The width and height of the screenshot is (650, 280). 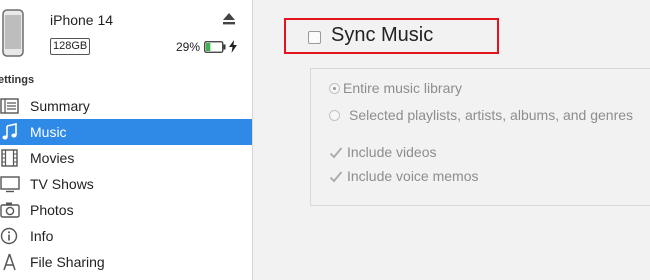 What do you see at coordinates (229, 19) in the screenshot?
I see `eject-icon` at bounding box center [229, 19].